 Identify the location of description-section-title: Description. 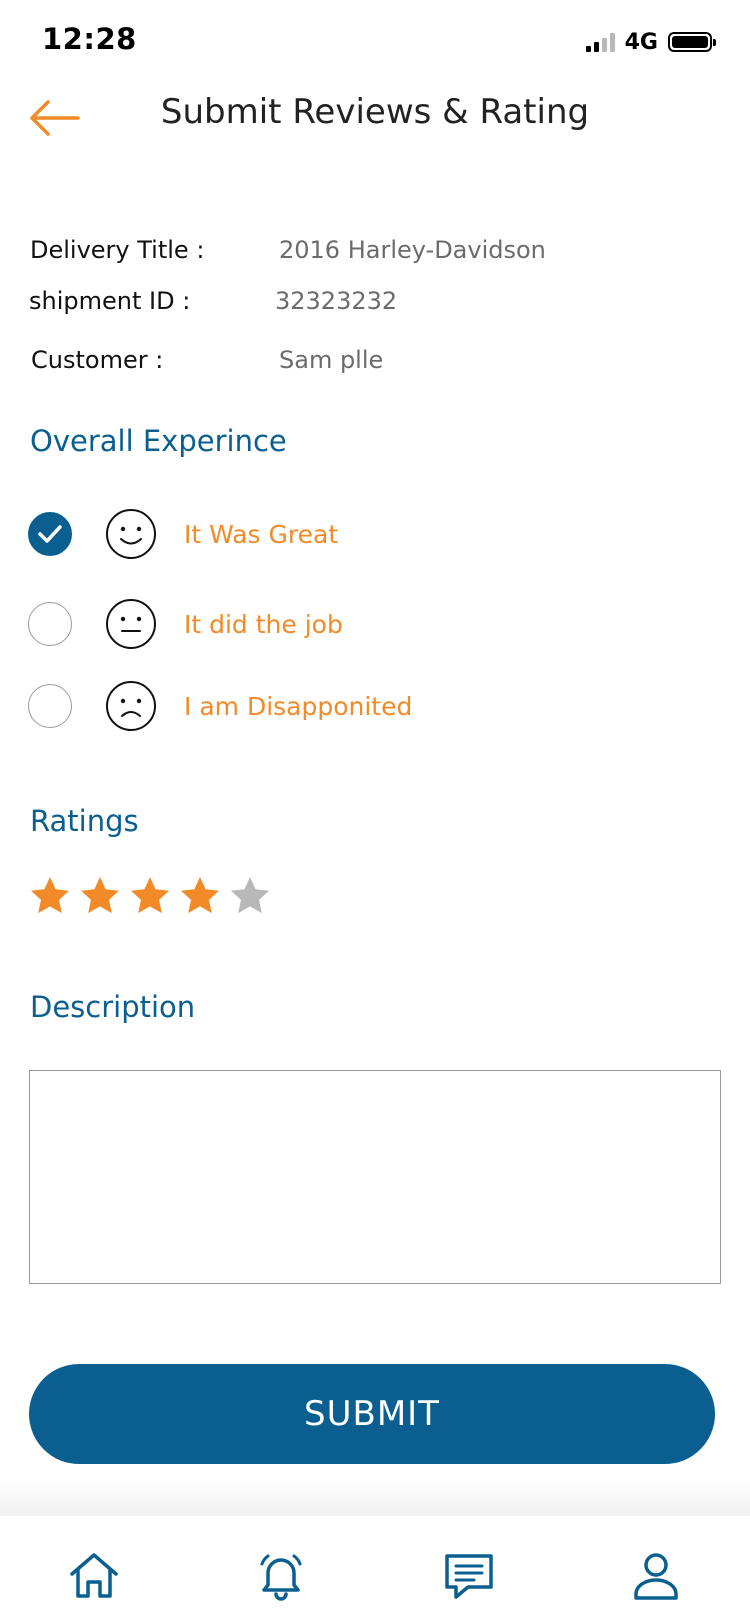
(113, 1007).